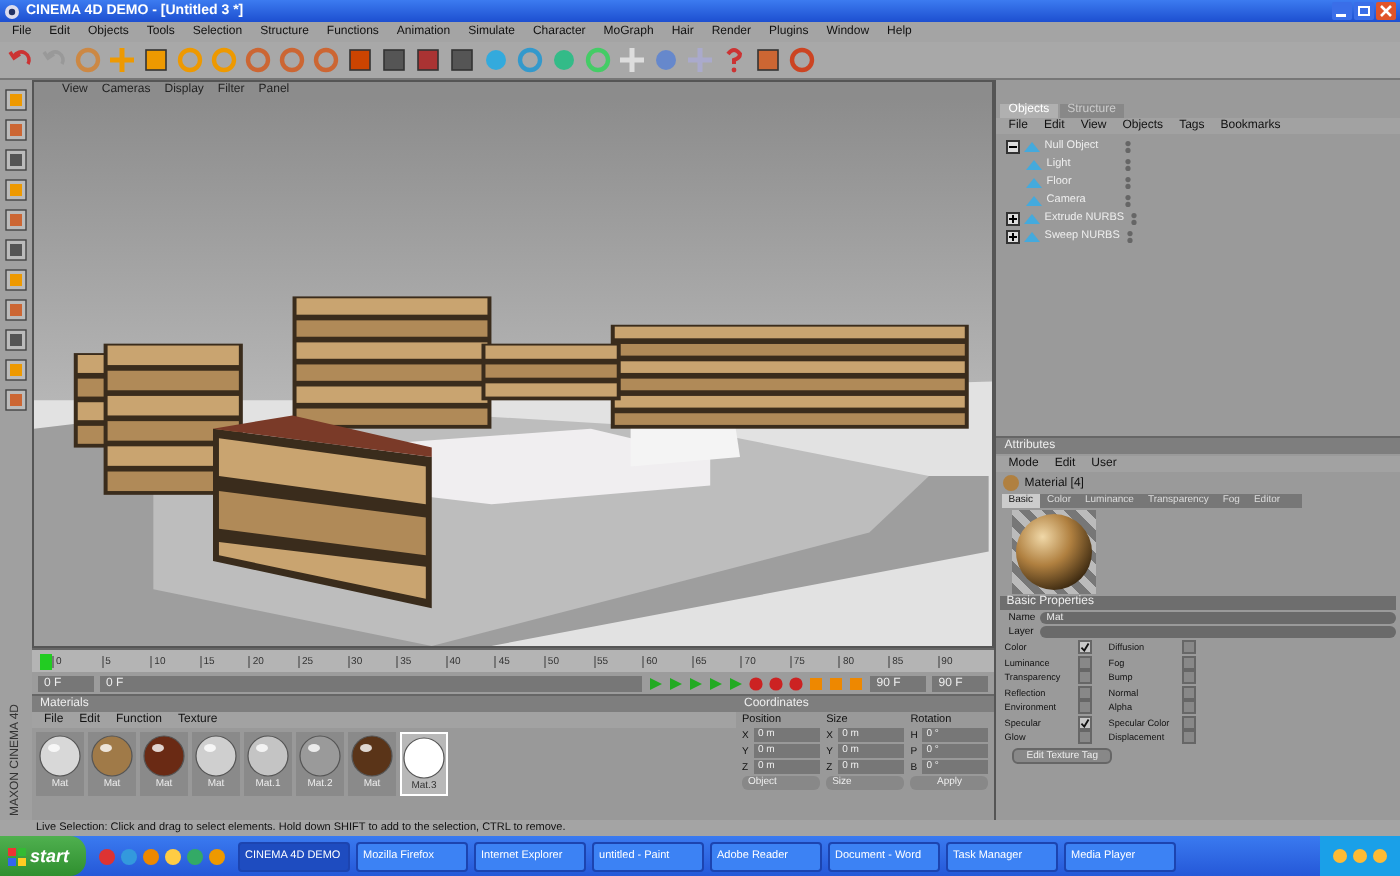  What do you see at coordinates (12, 11) in the screenshot?
I see `app-logo-icon` at bounding box center [12, 11].